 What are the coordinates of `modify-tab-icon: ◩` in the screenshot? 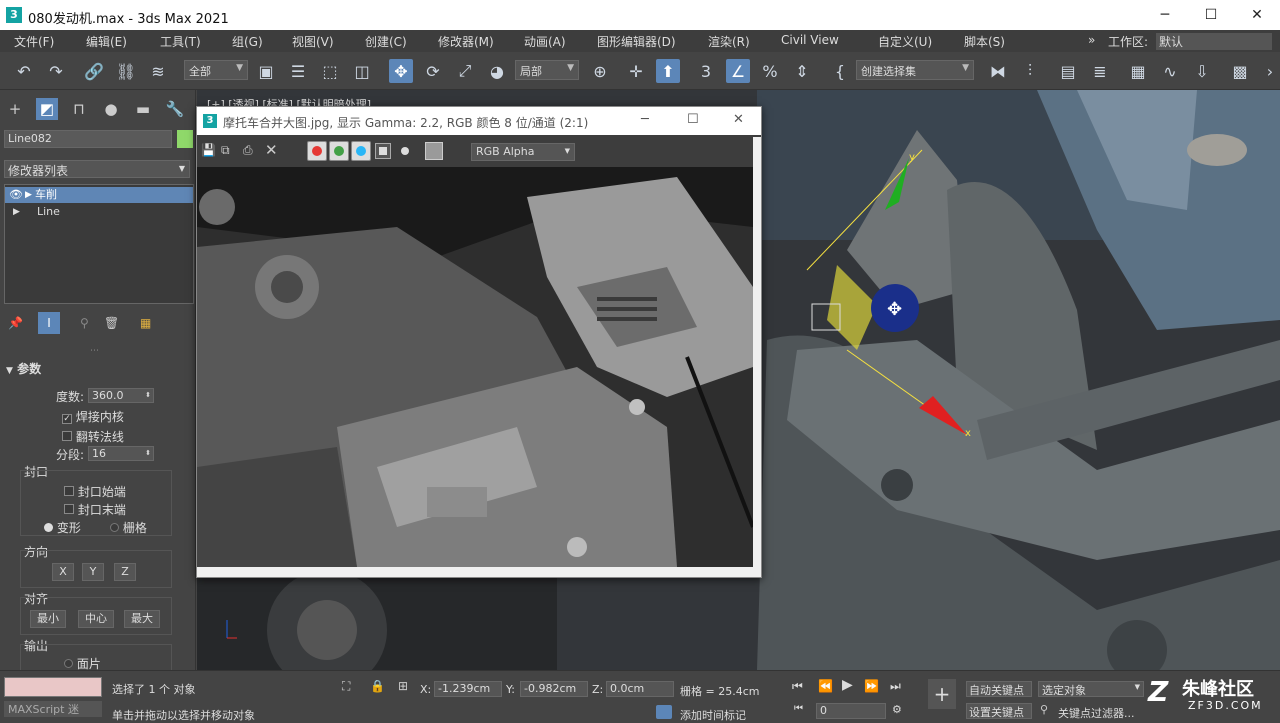 It's located at (47, 109).